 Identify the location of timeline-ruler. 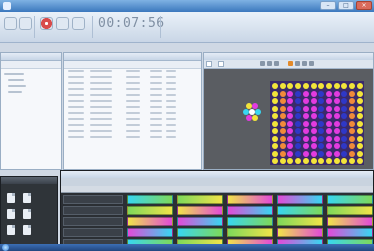
(217, 189).